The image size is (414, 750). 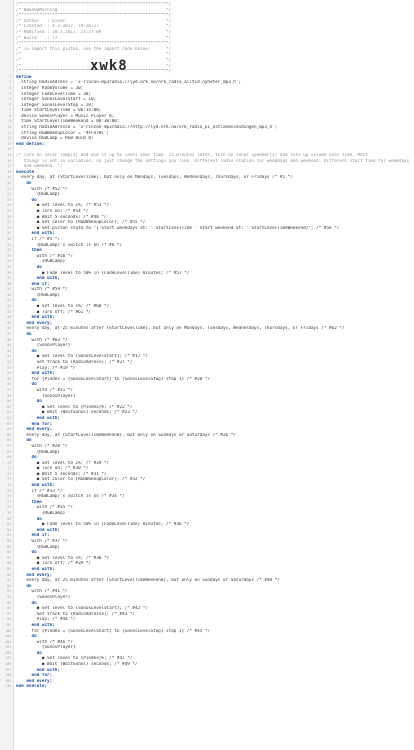 I want to click on import-code: xwk8, so click(x=109, y=66).